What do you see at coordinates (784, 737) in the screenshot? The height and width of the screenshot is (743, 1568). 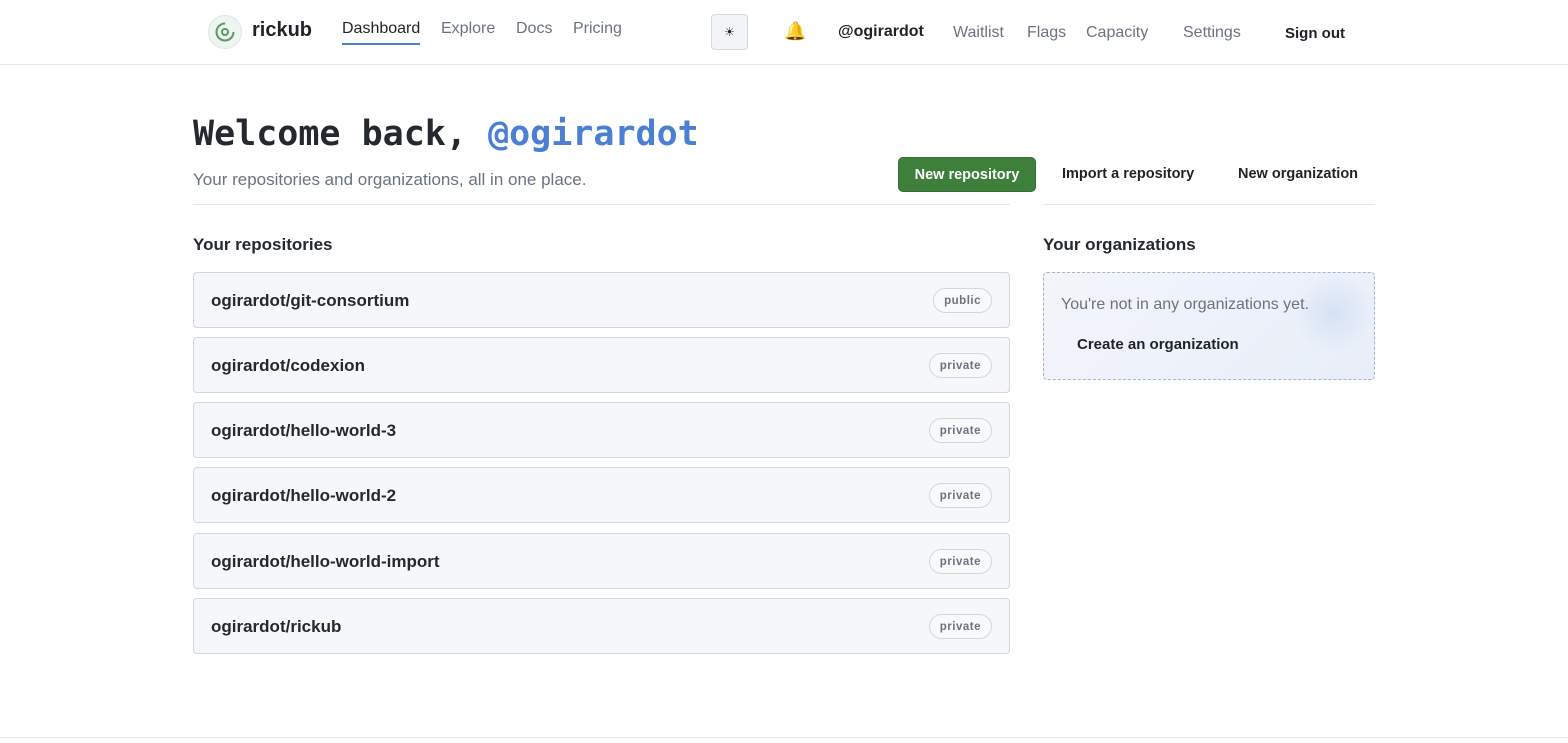 I see `footer-divider` at bounding box center [784, 737].